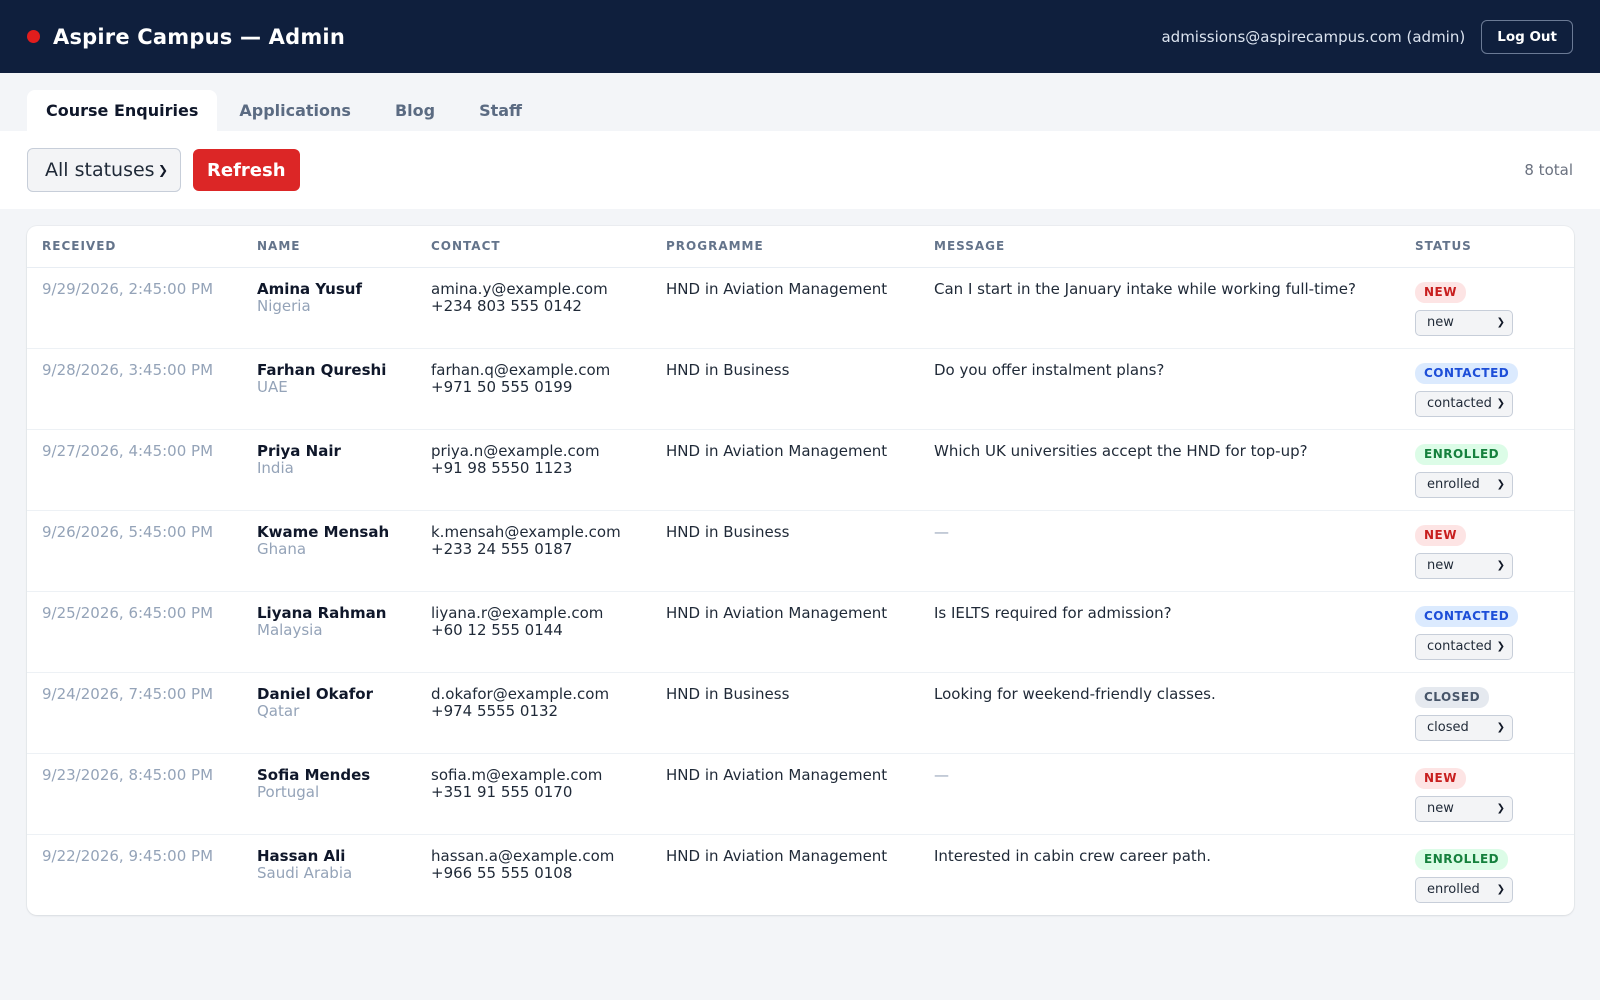  I want to click on status-select-value: new, so click(1440, 565).